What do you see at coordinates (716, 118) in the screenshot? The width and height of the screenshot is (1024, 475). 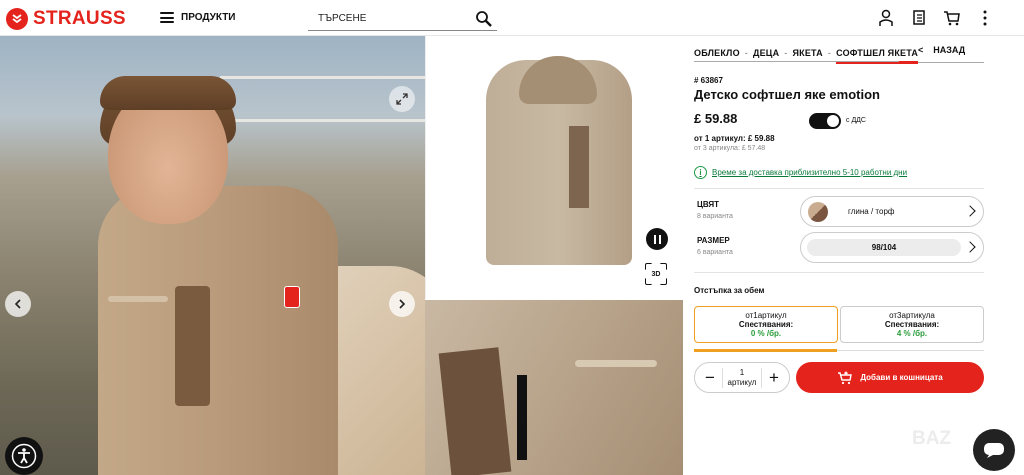 I see `product-price: £ 59.88` at bounding box center [716, 118].